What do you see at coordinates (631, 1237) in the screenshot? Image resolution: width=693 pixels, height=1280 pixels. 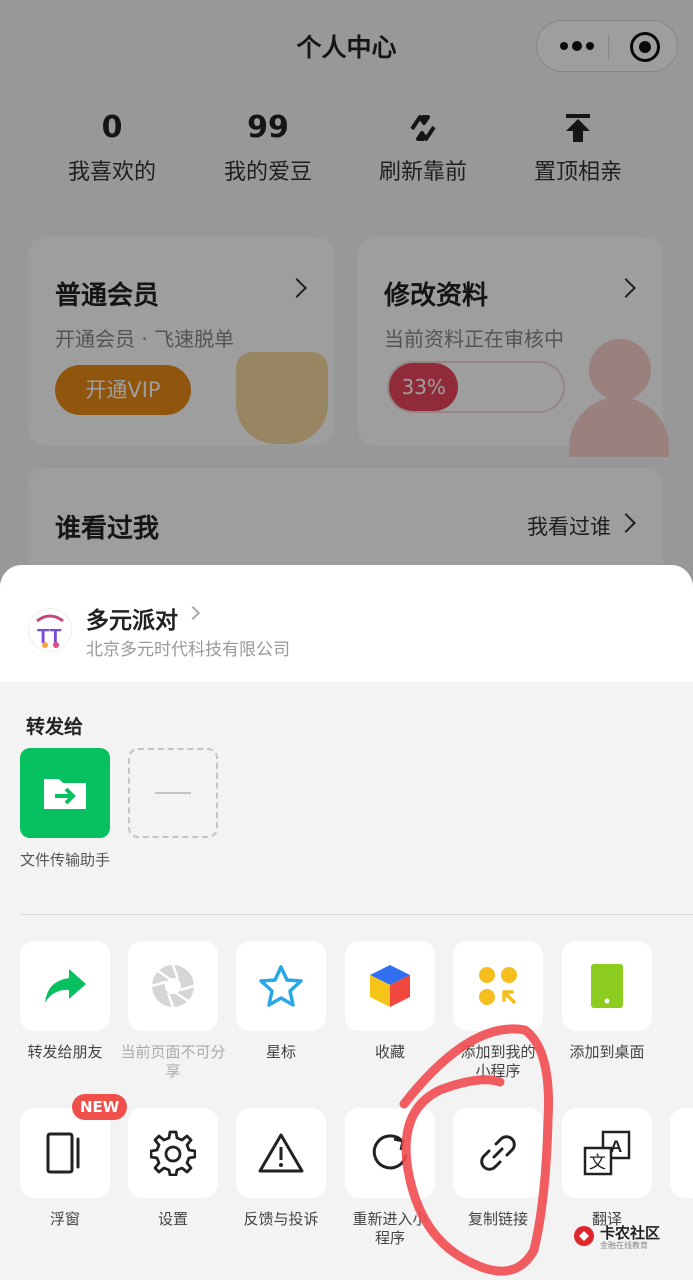 I see `watermark: 卡农社区 金融在线教育` at bounding box center [631, 1237].